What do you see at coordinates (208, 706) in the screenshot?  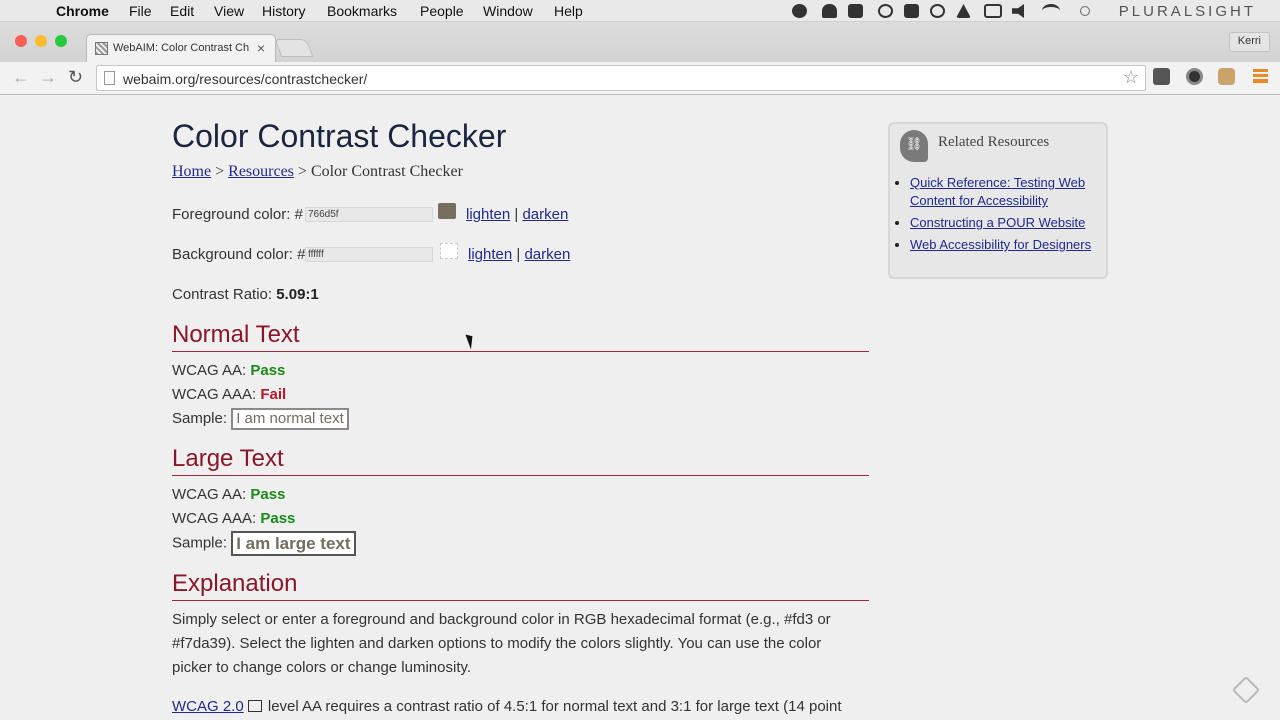 I see `wcag-link: WCAG 2.0` at bounding box center [208, 706].